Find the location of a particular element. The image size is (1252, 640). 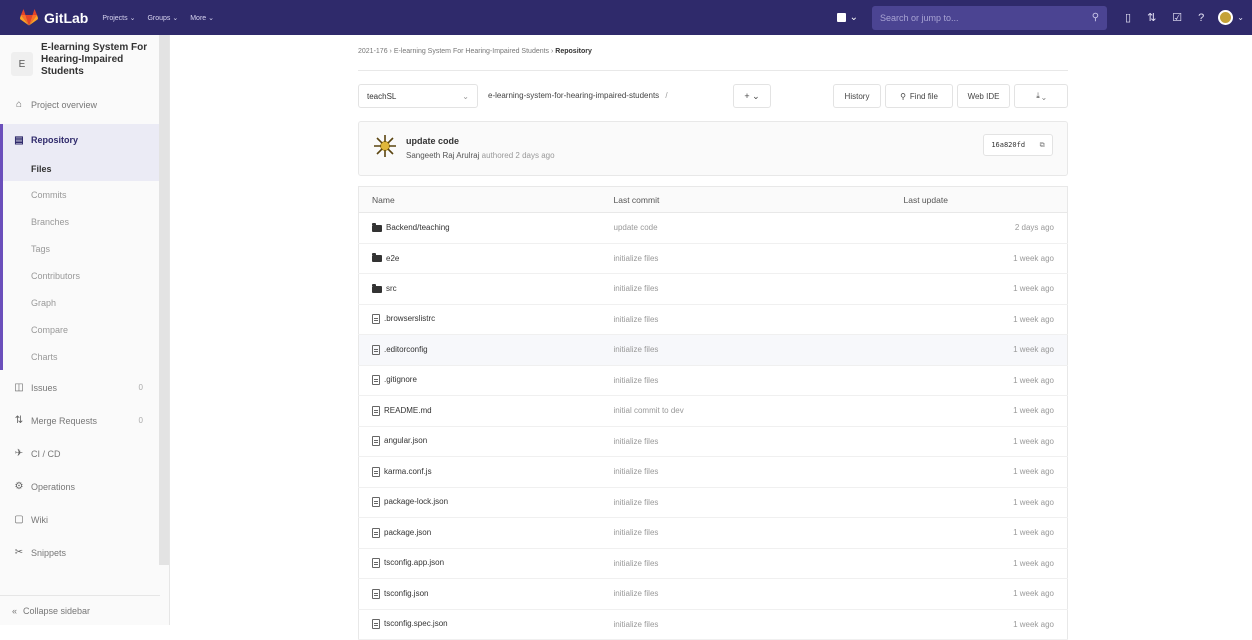

nav-groups: Groups ⌄ is located at coordinates (162, 18).